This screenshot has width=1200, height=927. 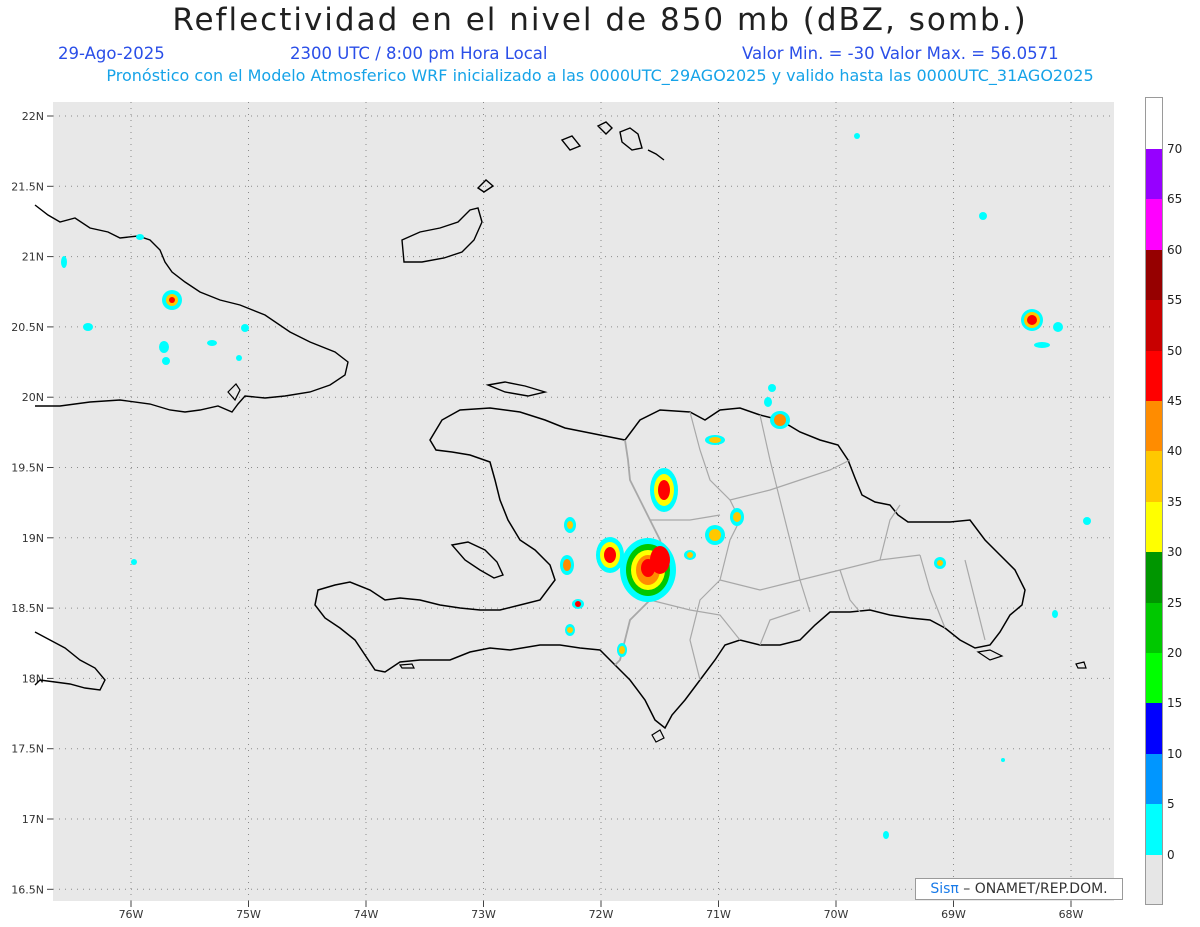 I want to click on lon-tick-label: 70W, so click(x=836, y=914).